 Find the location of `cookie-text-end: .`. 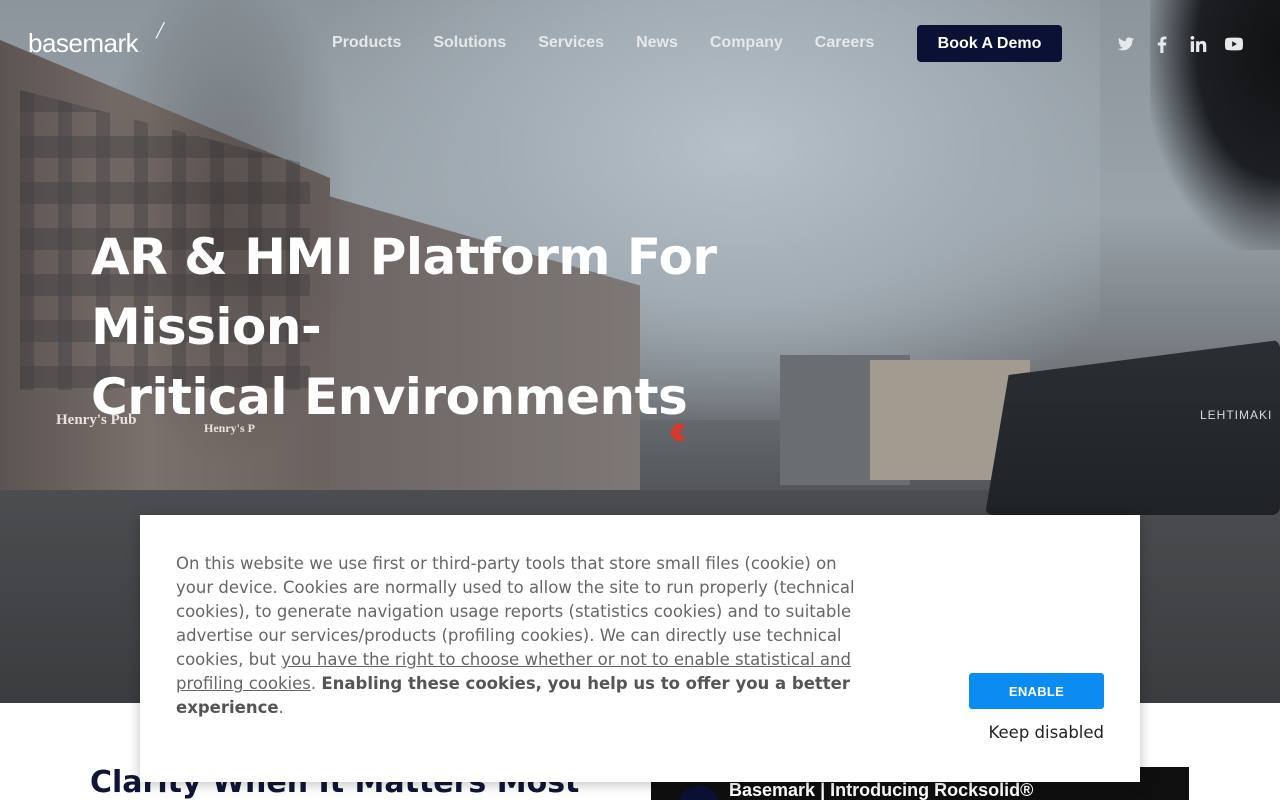

cookie-text-end: . is located at coordinates (281, 707).